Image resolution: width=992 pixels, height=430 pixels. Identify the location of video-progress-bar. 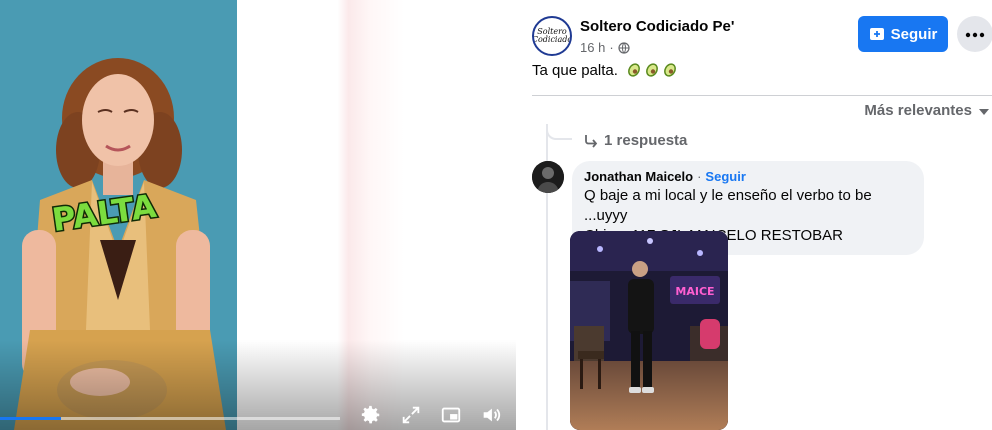
(170, 418).